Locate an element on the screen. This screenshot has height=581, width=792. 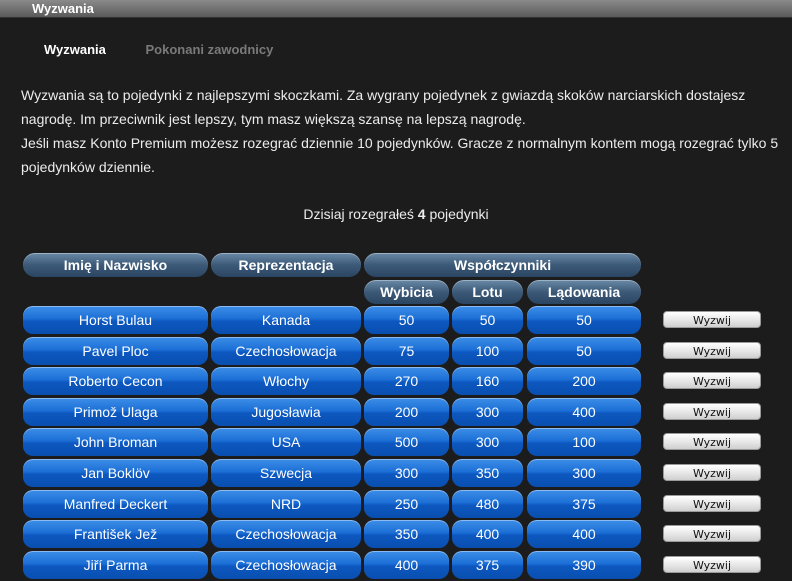
cell-name: František Jež is located at coordinates (115, 534).